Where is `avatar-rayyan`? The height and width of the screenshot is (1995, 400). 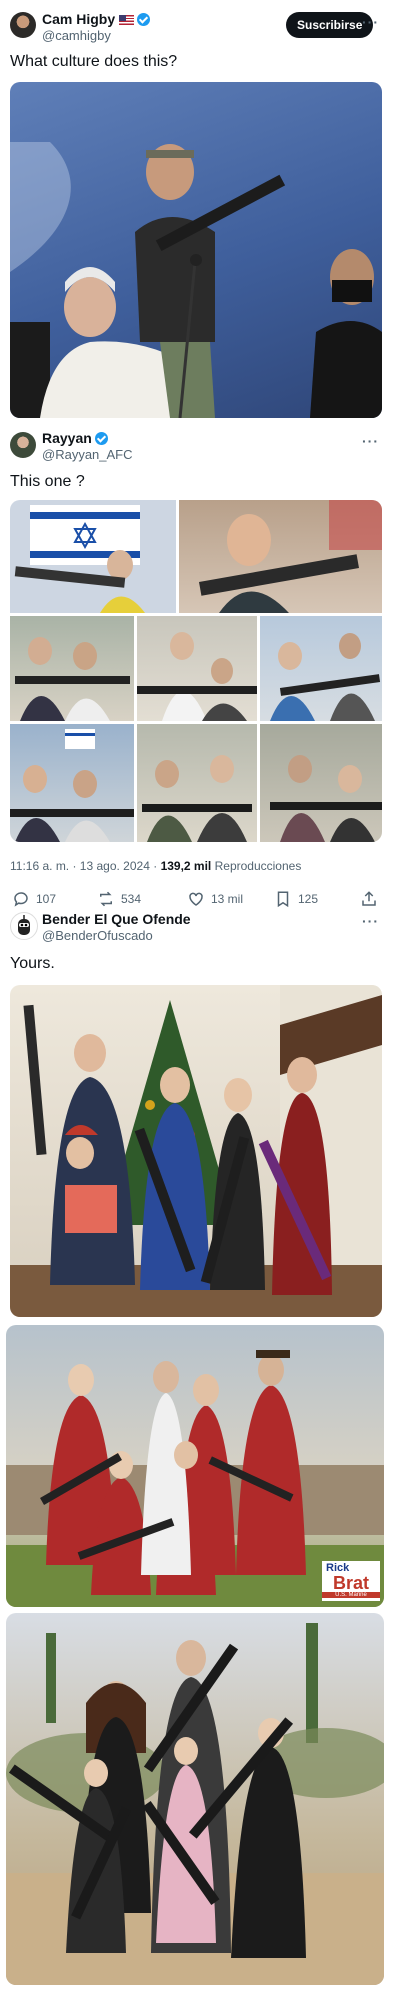 avatar-rayyan is located at coordinates (23, 445).